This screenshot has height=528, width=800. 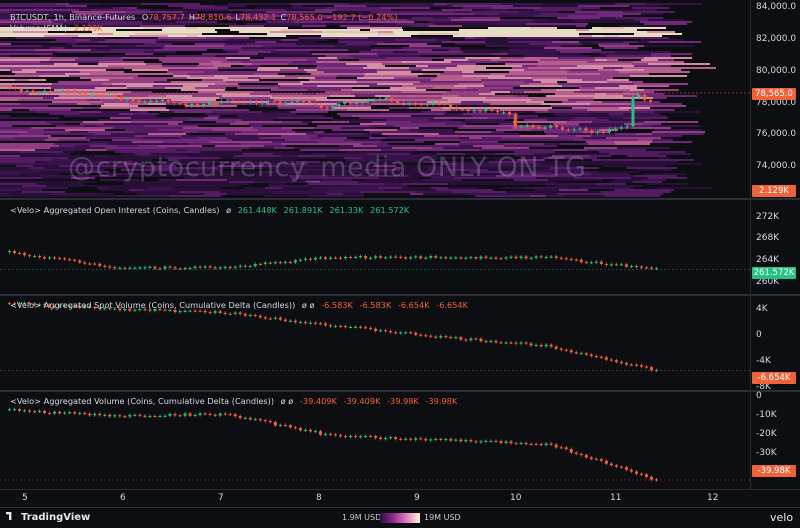 I want to click on oi-value: 261.448K, so click(x=257, y=210).